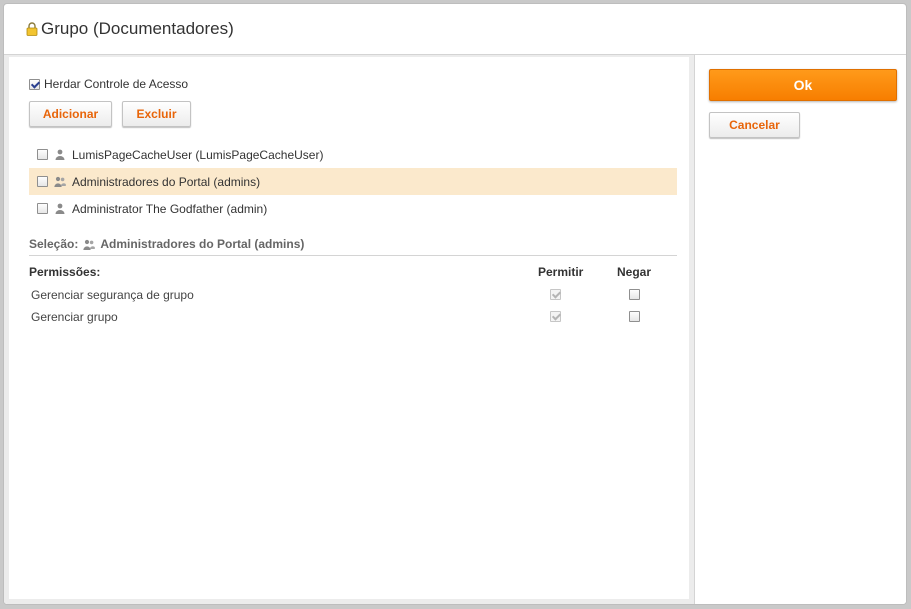 This screenshot has width=911, height=609. Describe the element at coordinates (754, 125) in the screenshot. I see `cancel-button: Cancelar` at that location.